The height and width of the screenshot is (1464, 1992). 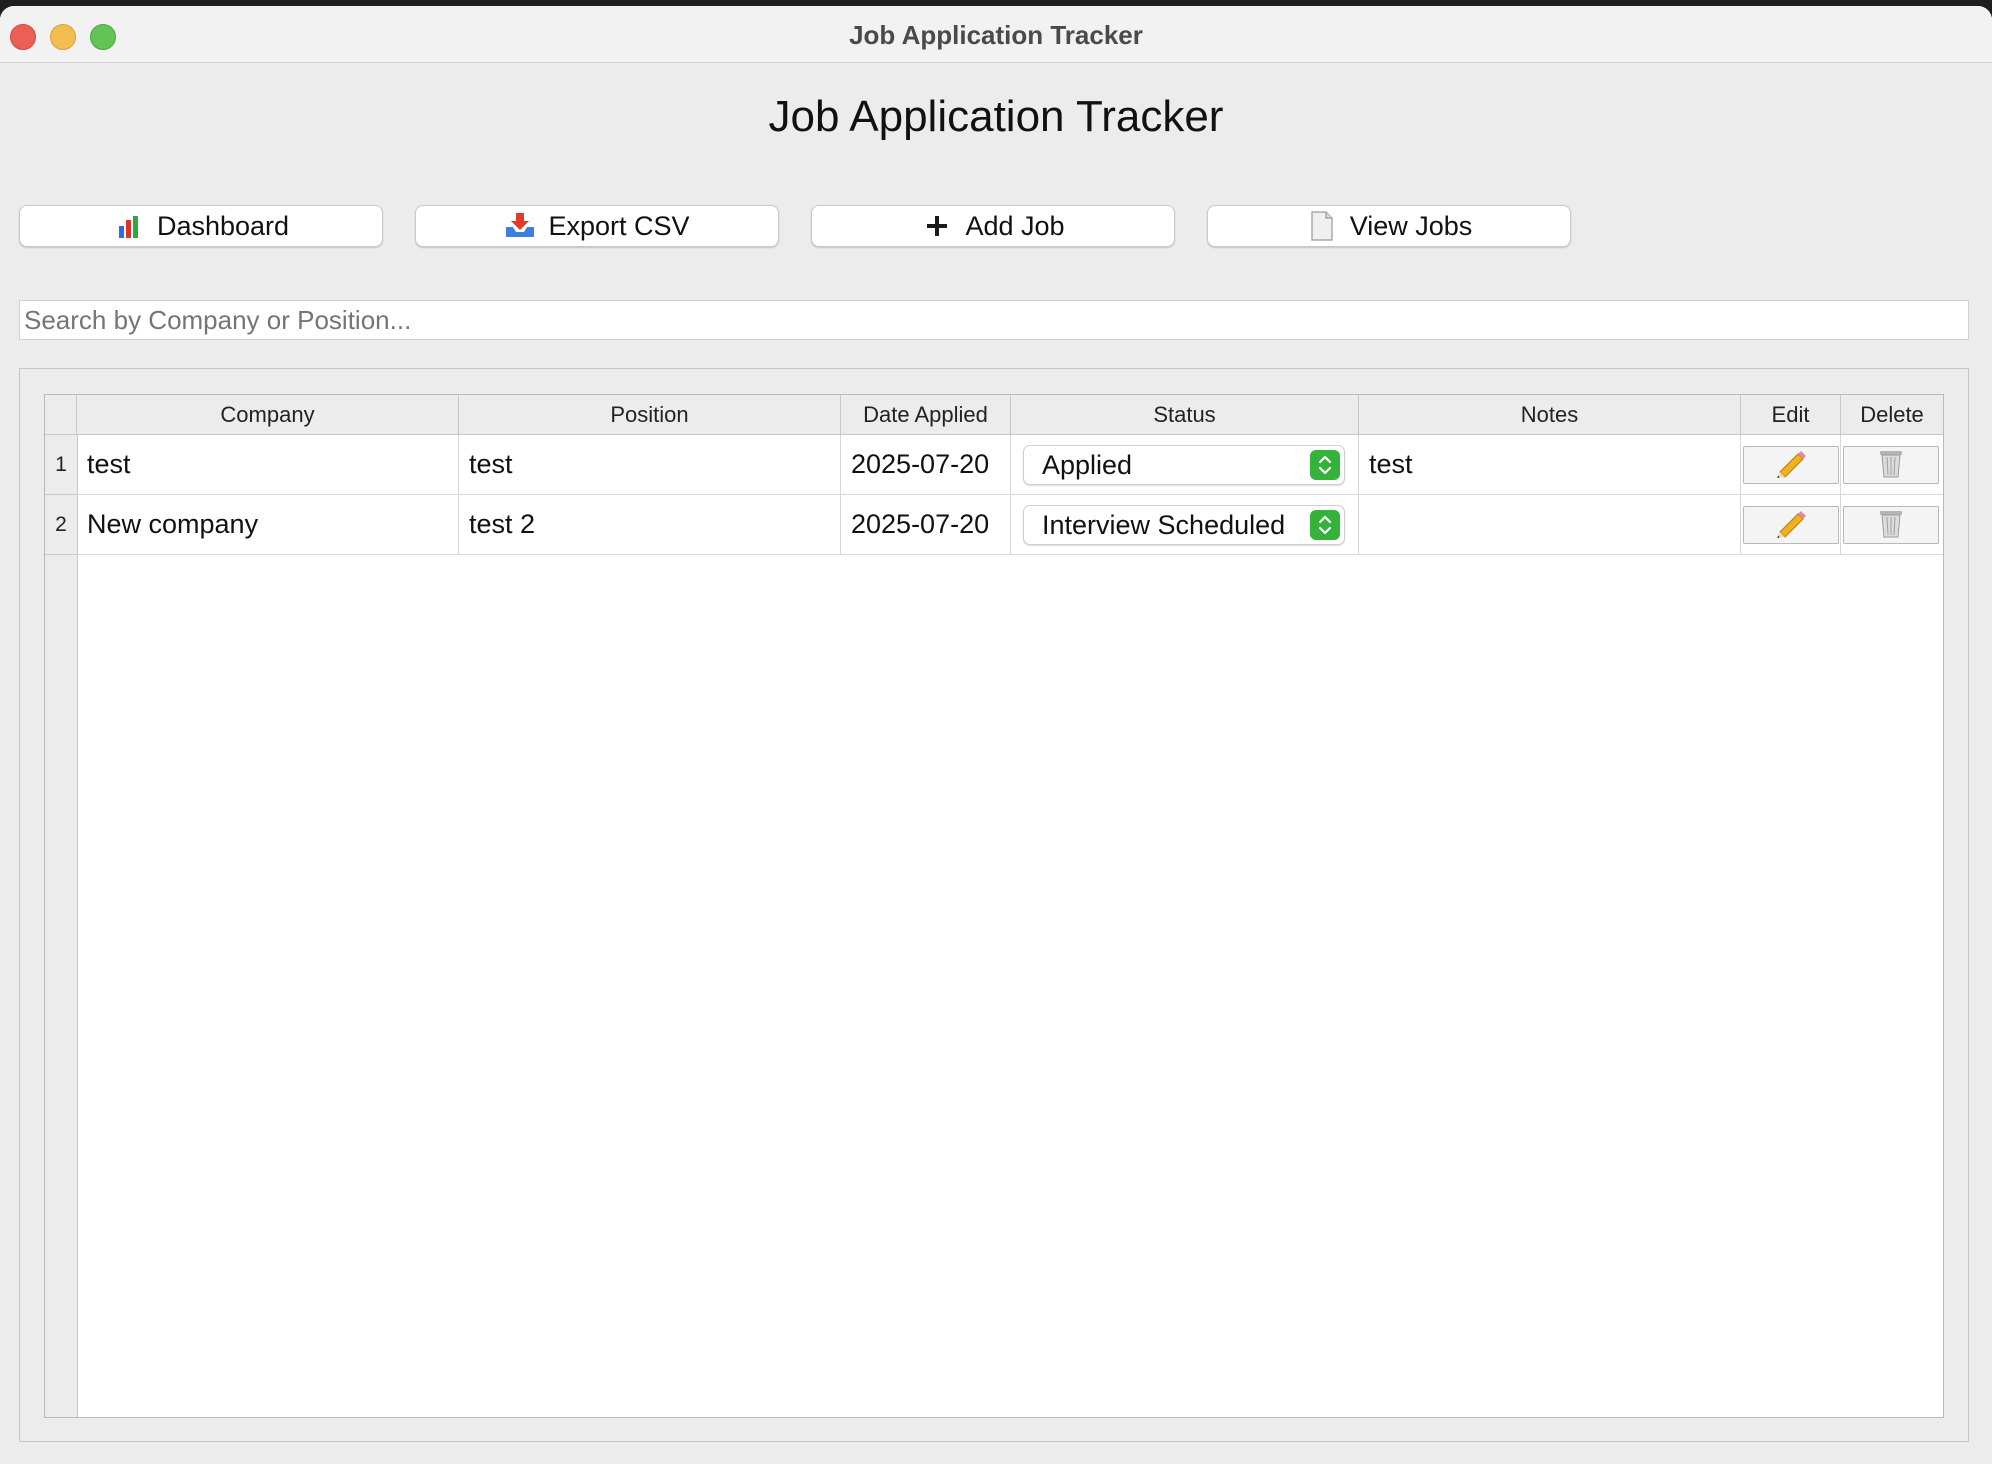 I want to click on dashboard-button: Dashboard, so click(x=201, y=226).